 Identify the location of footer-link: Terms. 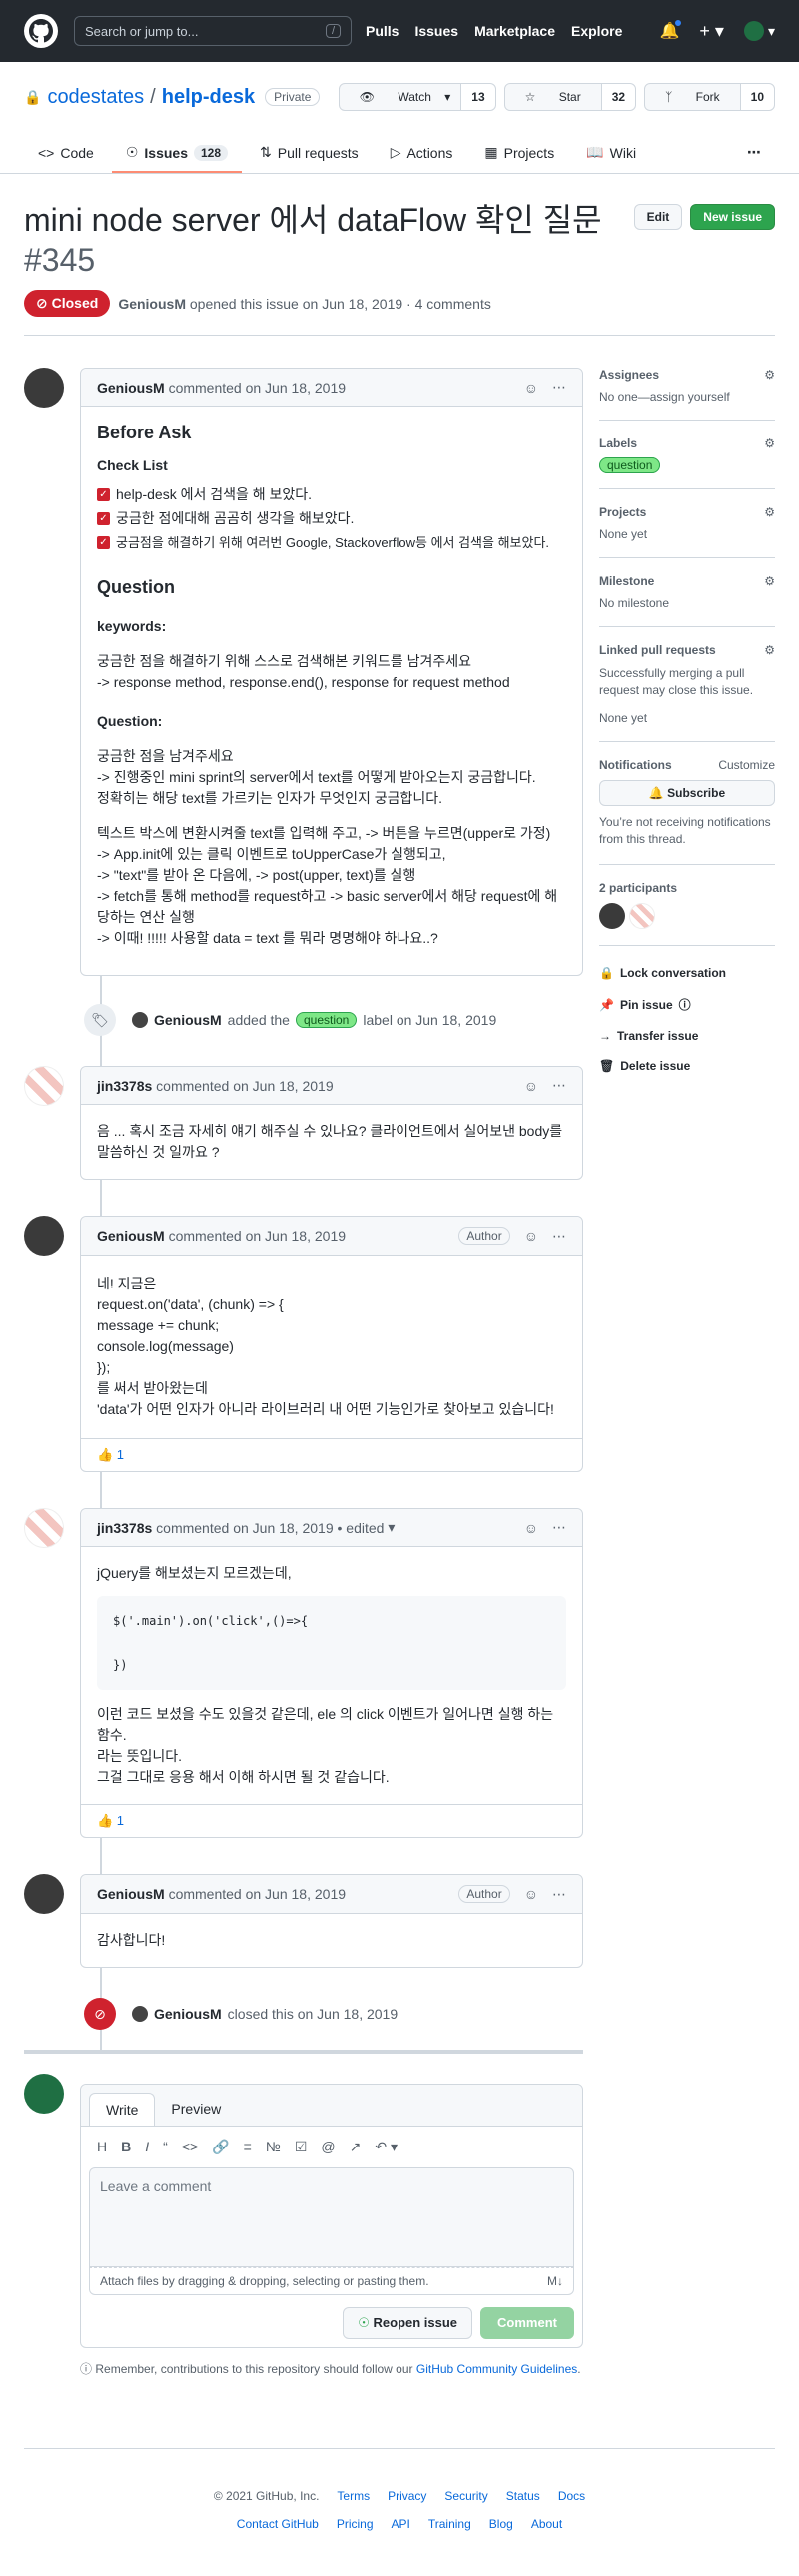
(353, 2496).